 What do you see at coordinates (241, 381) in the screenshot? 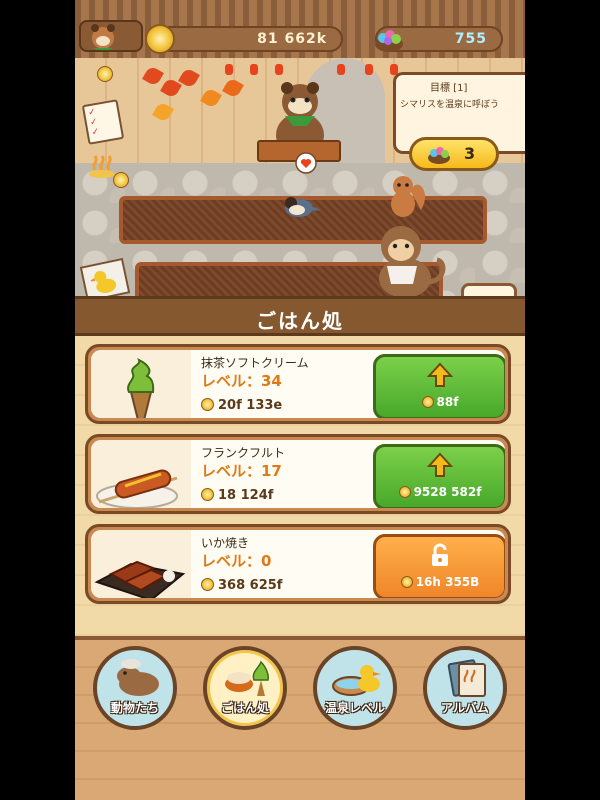
I see `item-level: レベル：34` at bounding box center [241, 381].